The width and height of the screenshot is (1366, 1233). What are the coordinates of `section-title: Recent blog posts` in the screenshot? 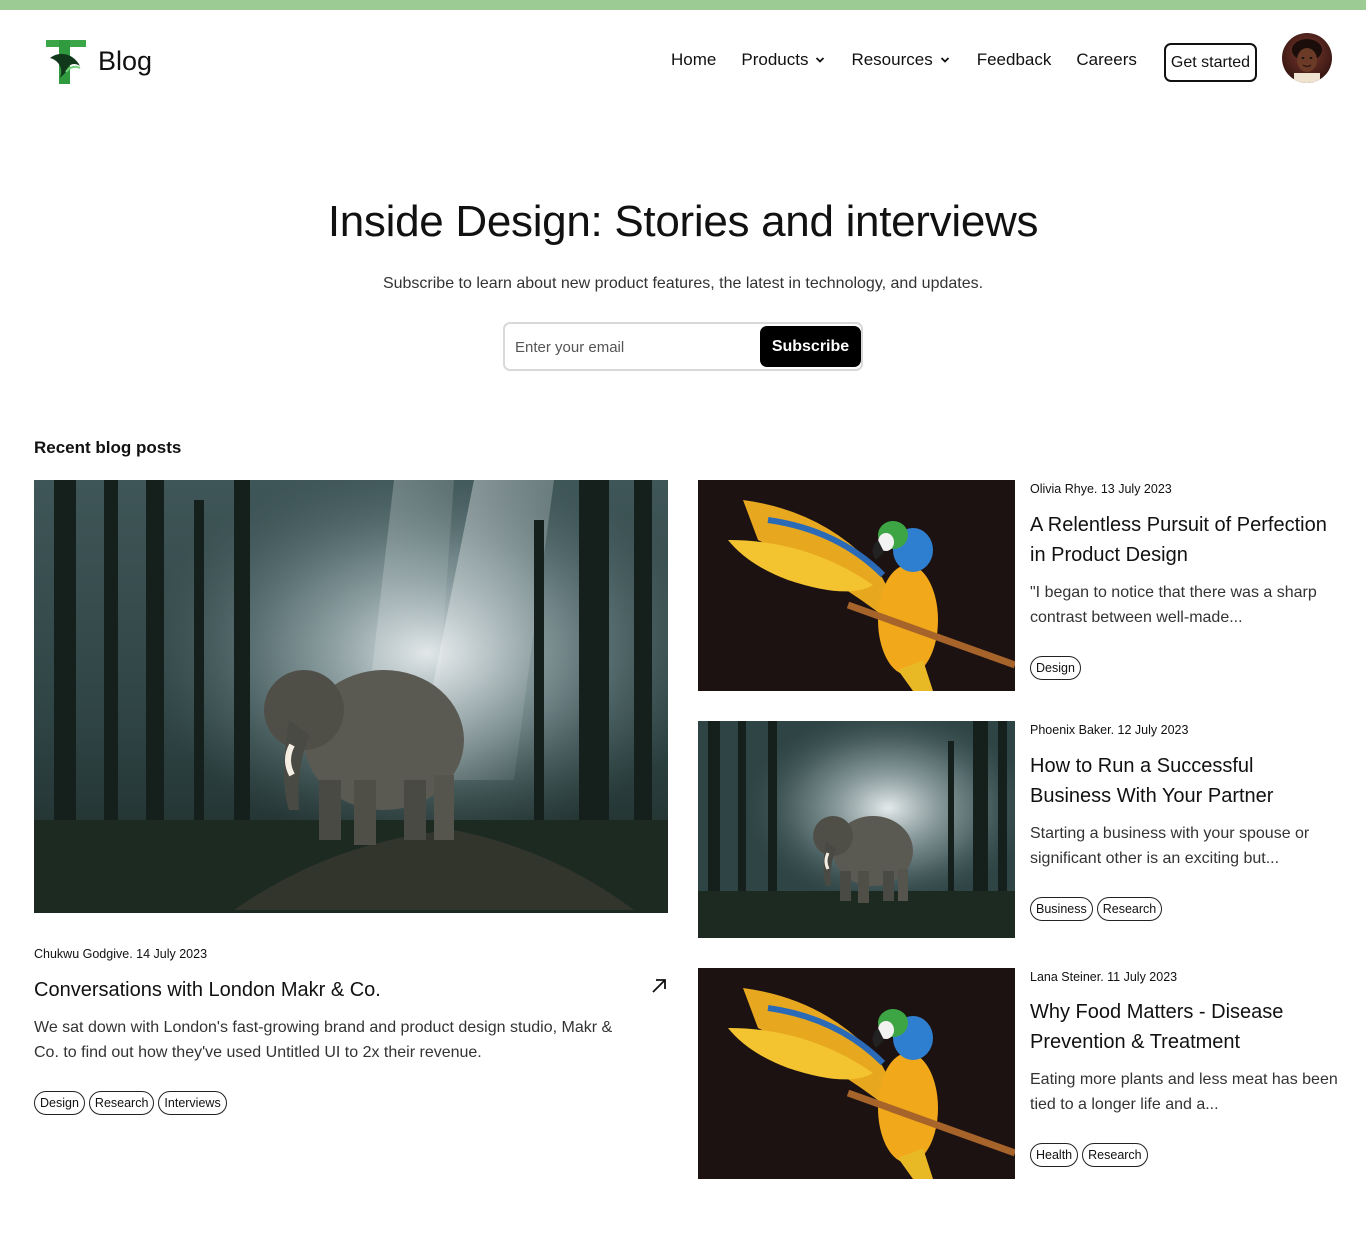 It's located at (108, 447).